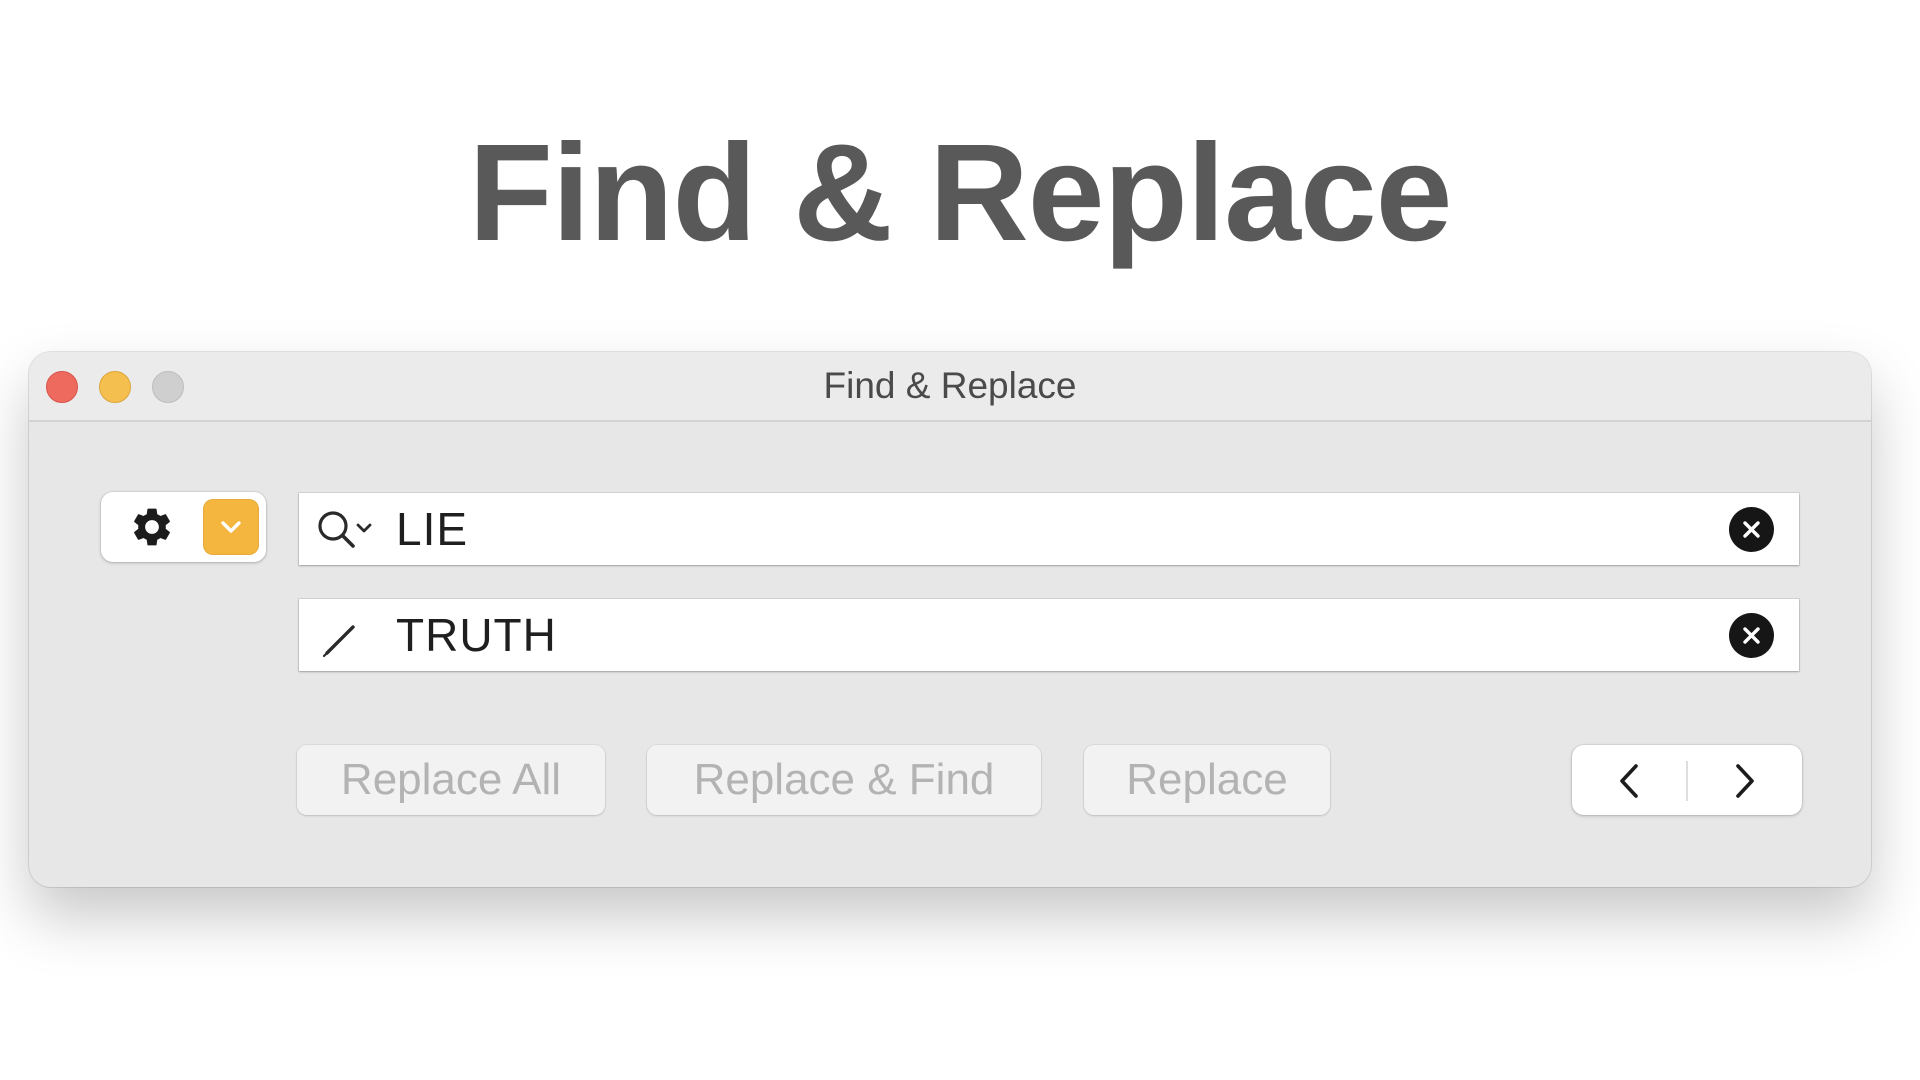  I want to click on replace-field: TRUTH, so click(1049, 635).